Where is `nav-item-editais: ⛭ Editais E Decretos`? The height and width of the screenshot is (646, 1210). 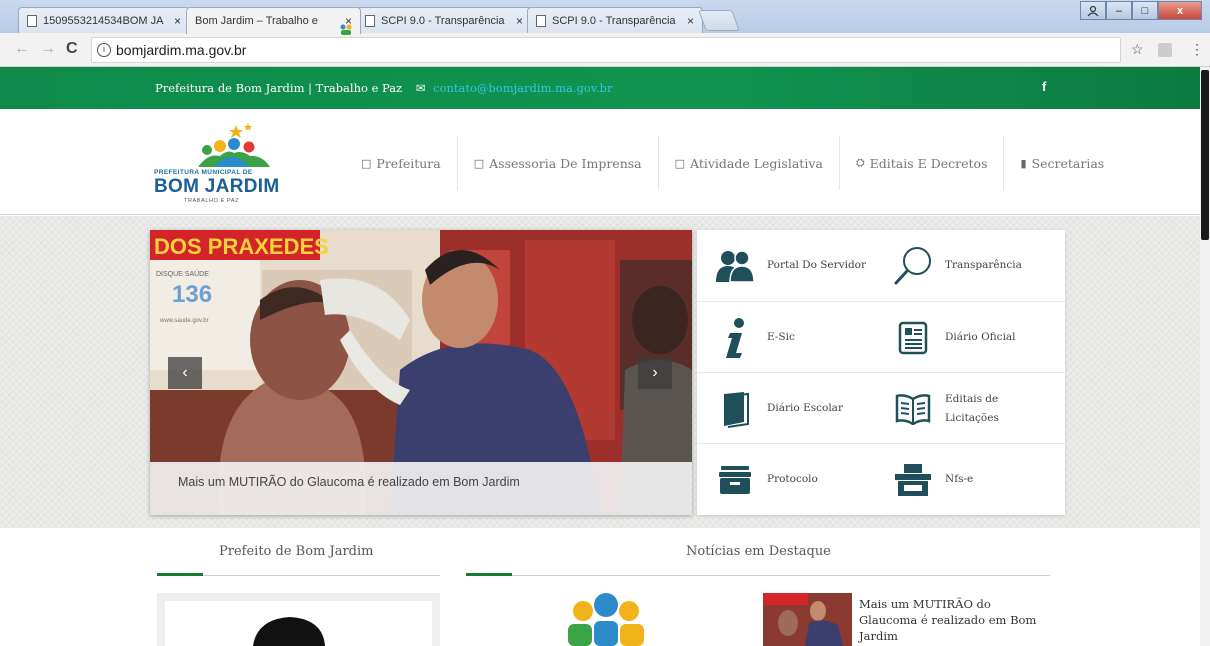 nav-item-editais: ⛭ Editais E Decretos is located at coordinates (921, 163).